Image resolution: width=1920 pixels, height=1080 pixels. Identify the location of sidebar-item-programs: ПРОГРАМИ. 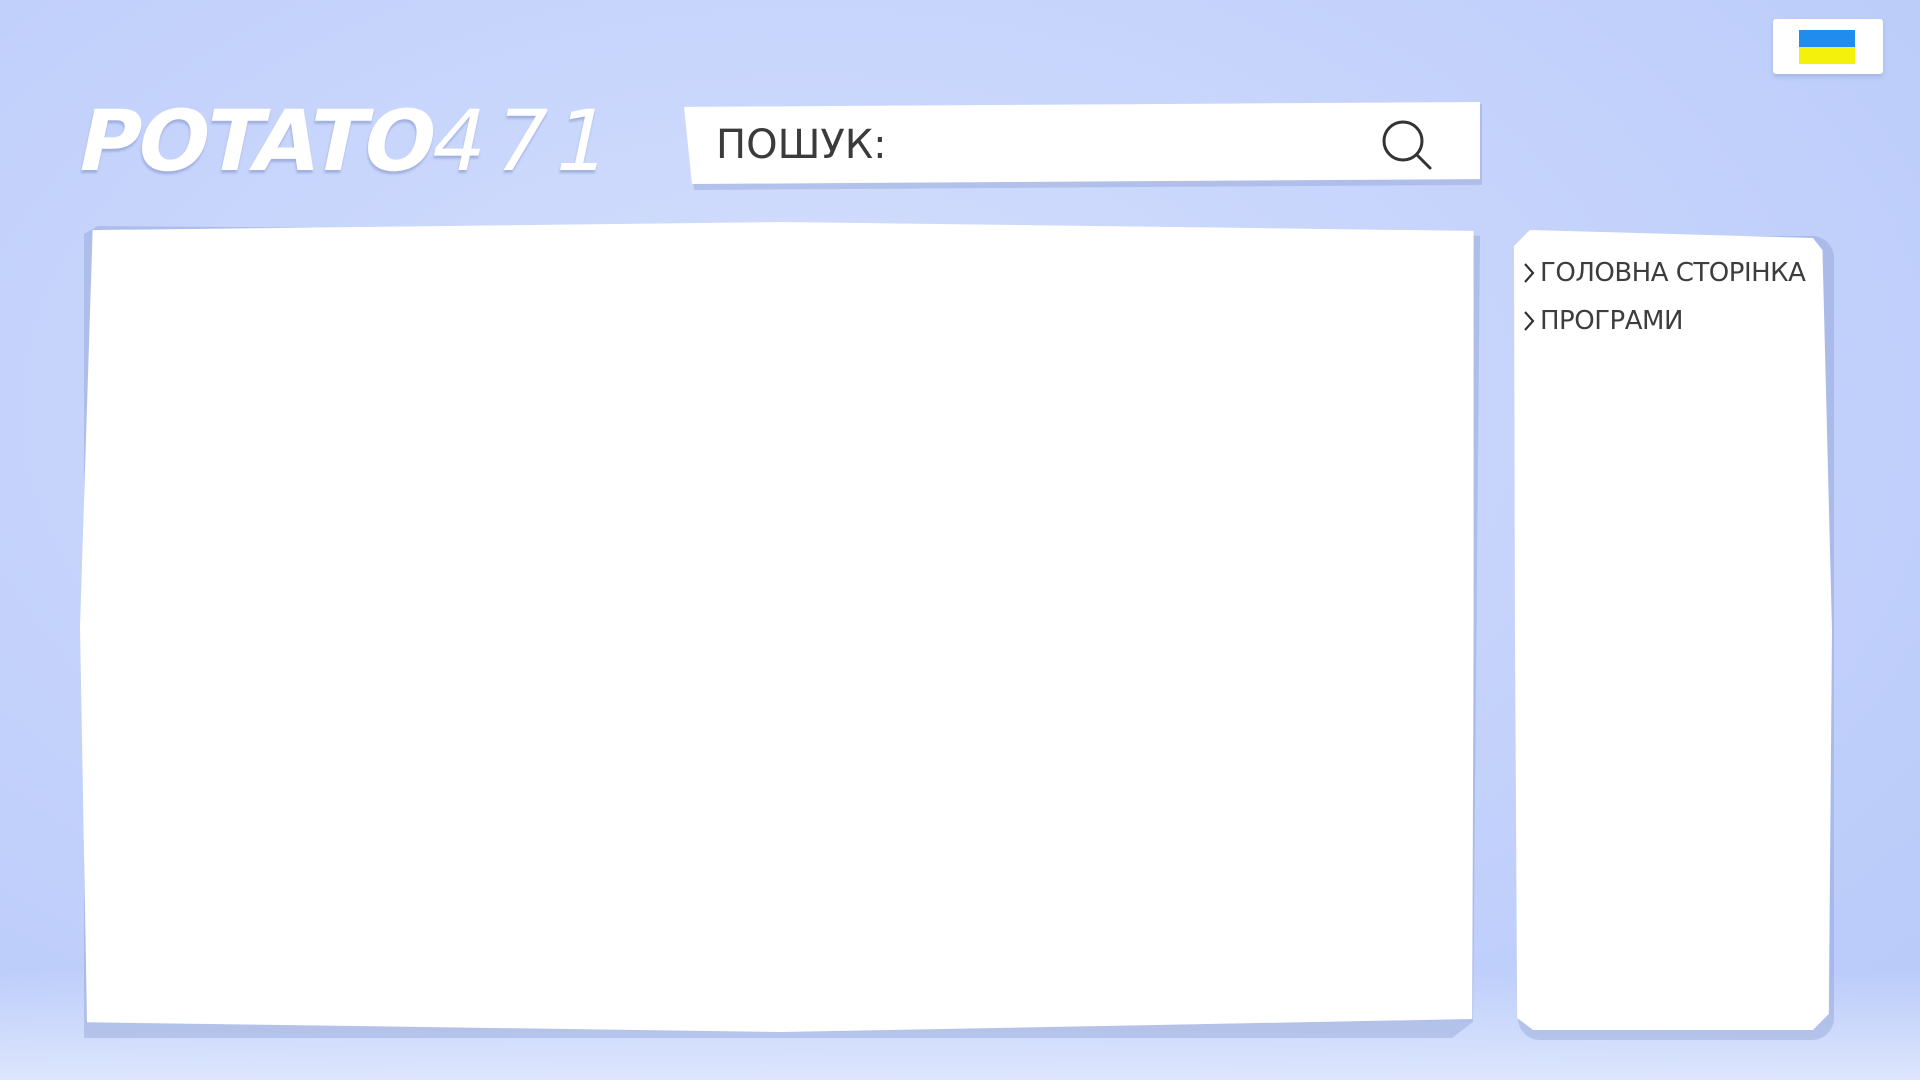
(1602, 321).